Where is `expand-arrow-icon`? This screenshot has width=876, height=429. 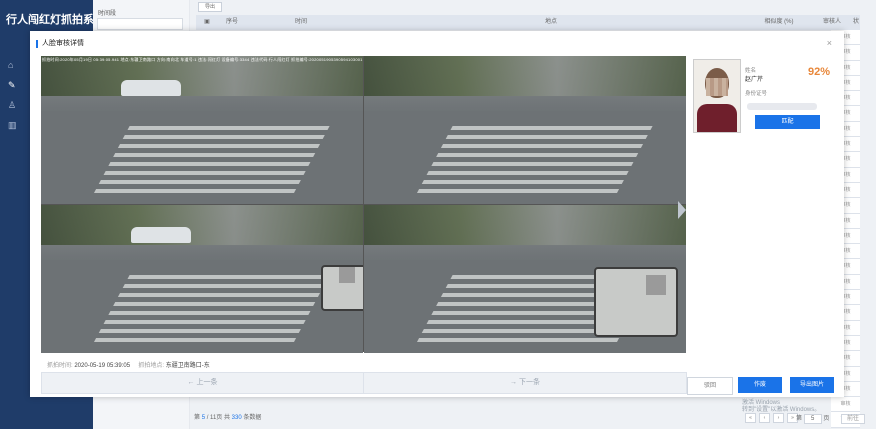
expand-arrow-icon is located at coordinates (682, 210).